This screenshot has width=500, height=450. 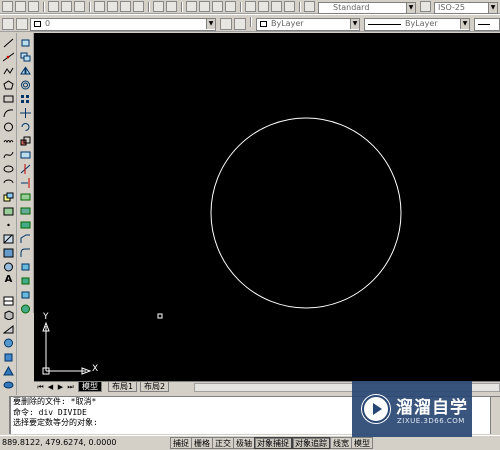 I want to click on chamfer-icon, so click(x=25, y=239).